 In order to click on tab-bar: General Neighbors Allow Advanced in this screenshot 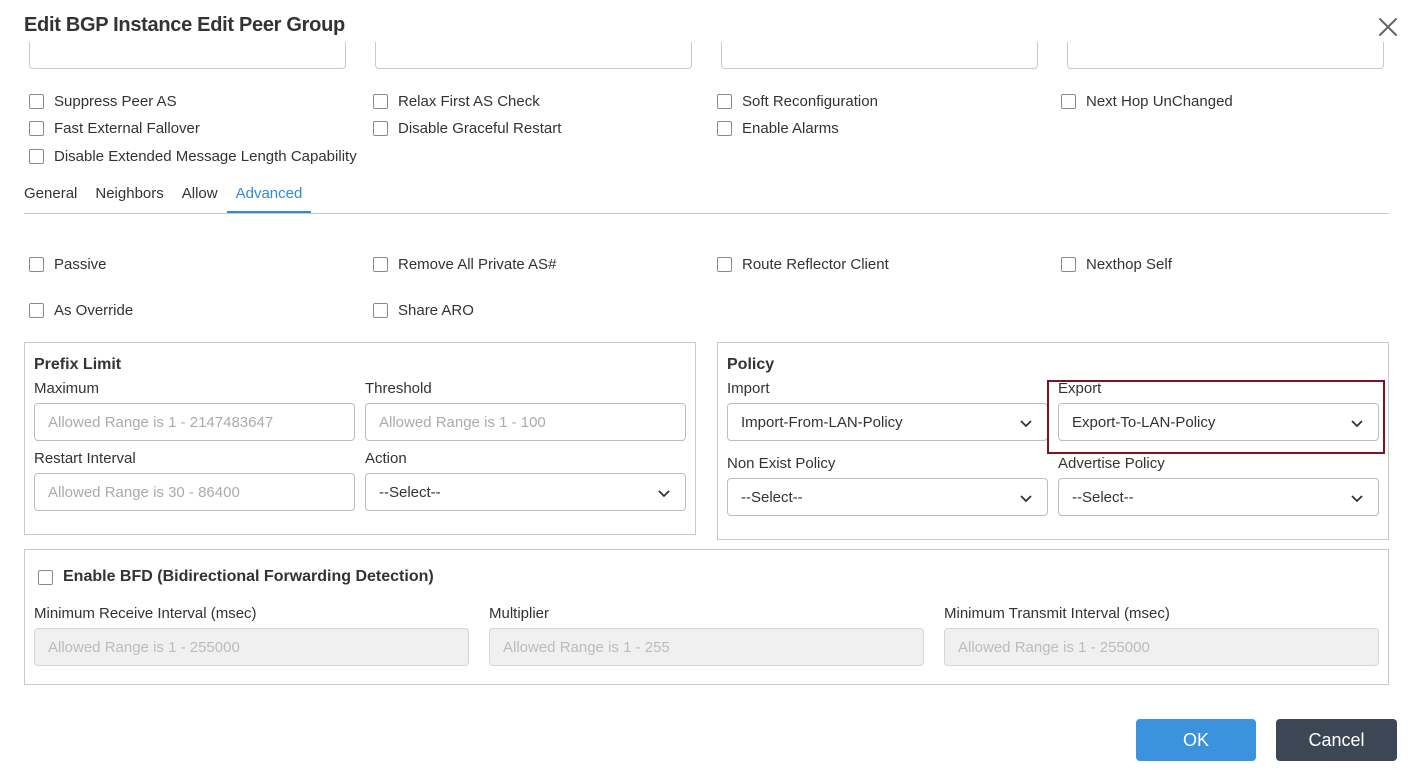, I will do `click(706, 197)`.